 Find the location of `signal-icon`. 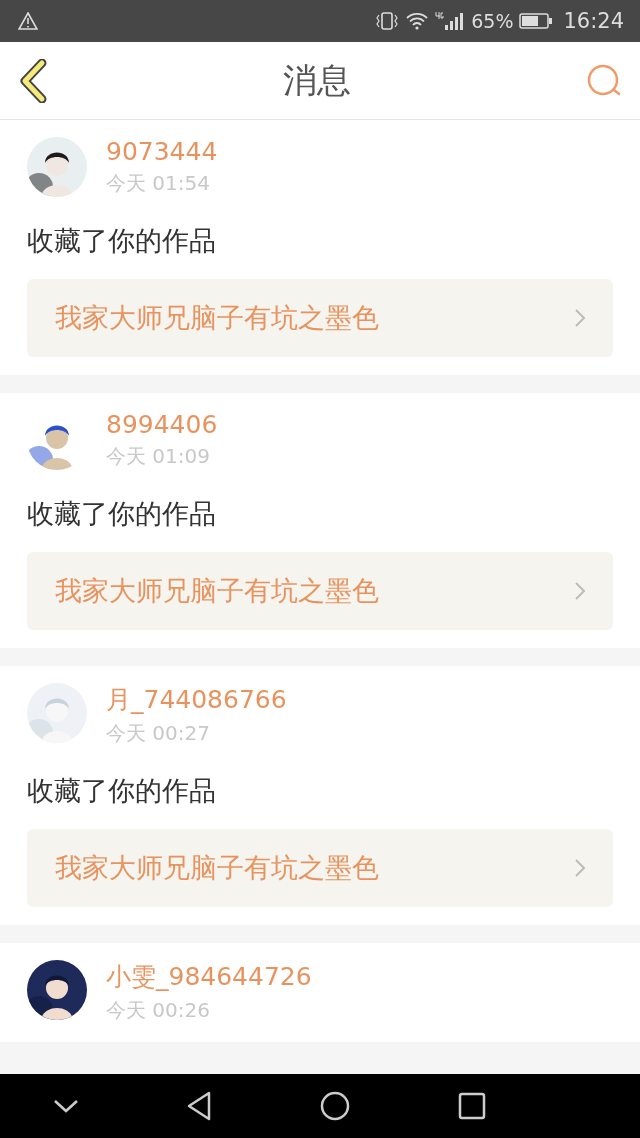

signal-icon is located at coordinates (450, 21).